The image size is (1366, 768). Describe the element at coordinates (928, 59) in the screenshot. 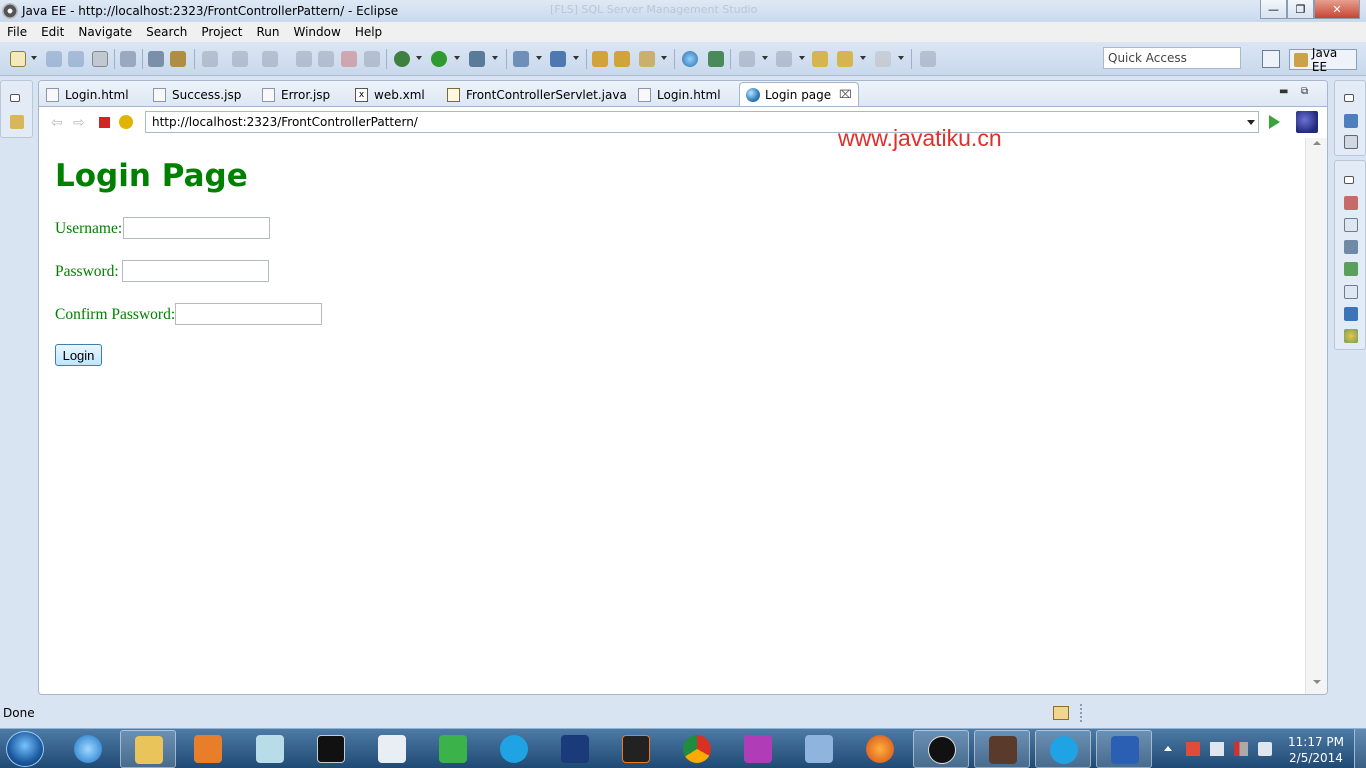

I see `pin-editor-icon` at that location.